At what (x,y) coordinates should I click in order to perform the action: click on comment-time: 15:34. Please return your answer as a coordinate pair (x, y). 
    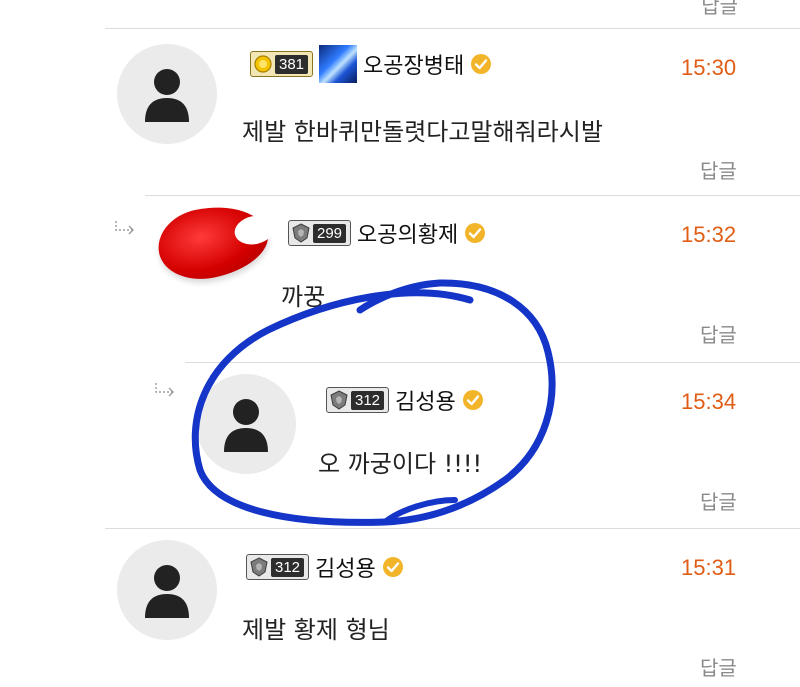
    Looking at the image, I should click on (709, 401).